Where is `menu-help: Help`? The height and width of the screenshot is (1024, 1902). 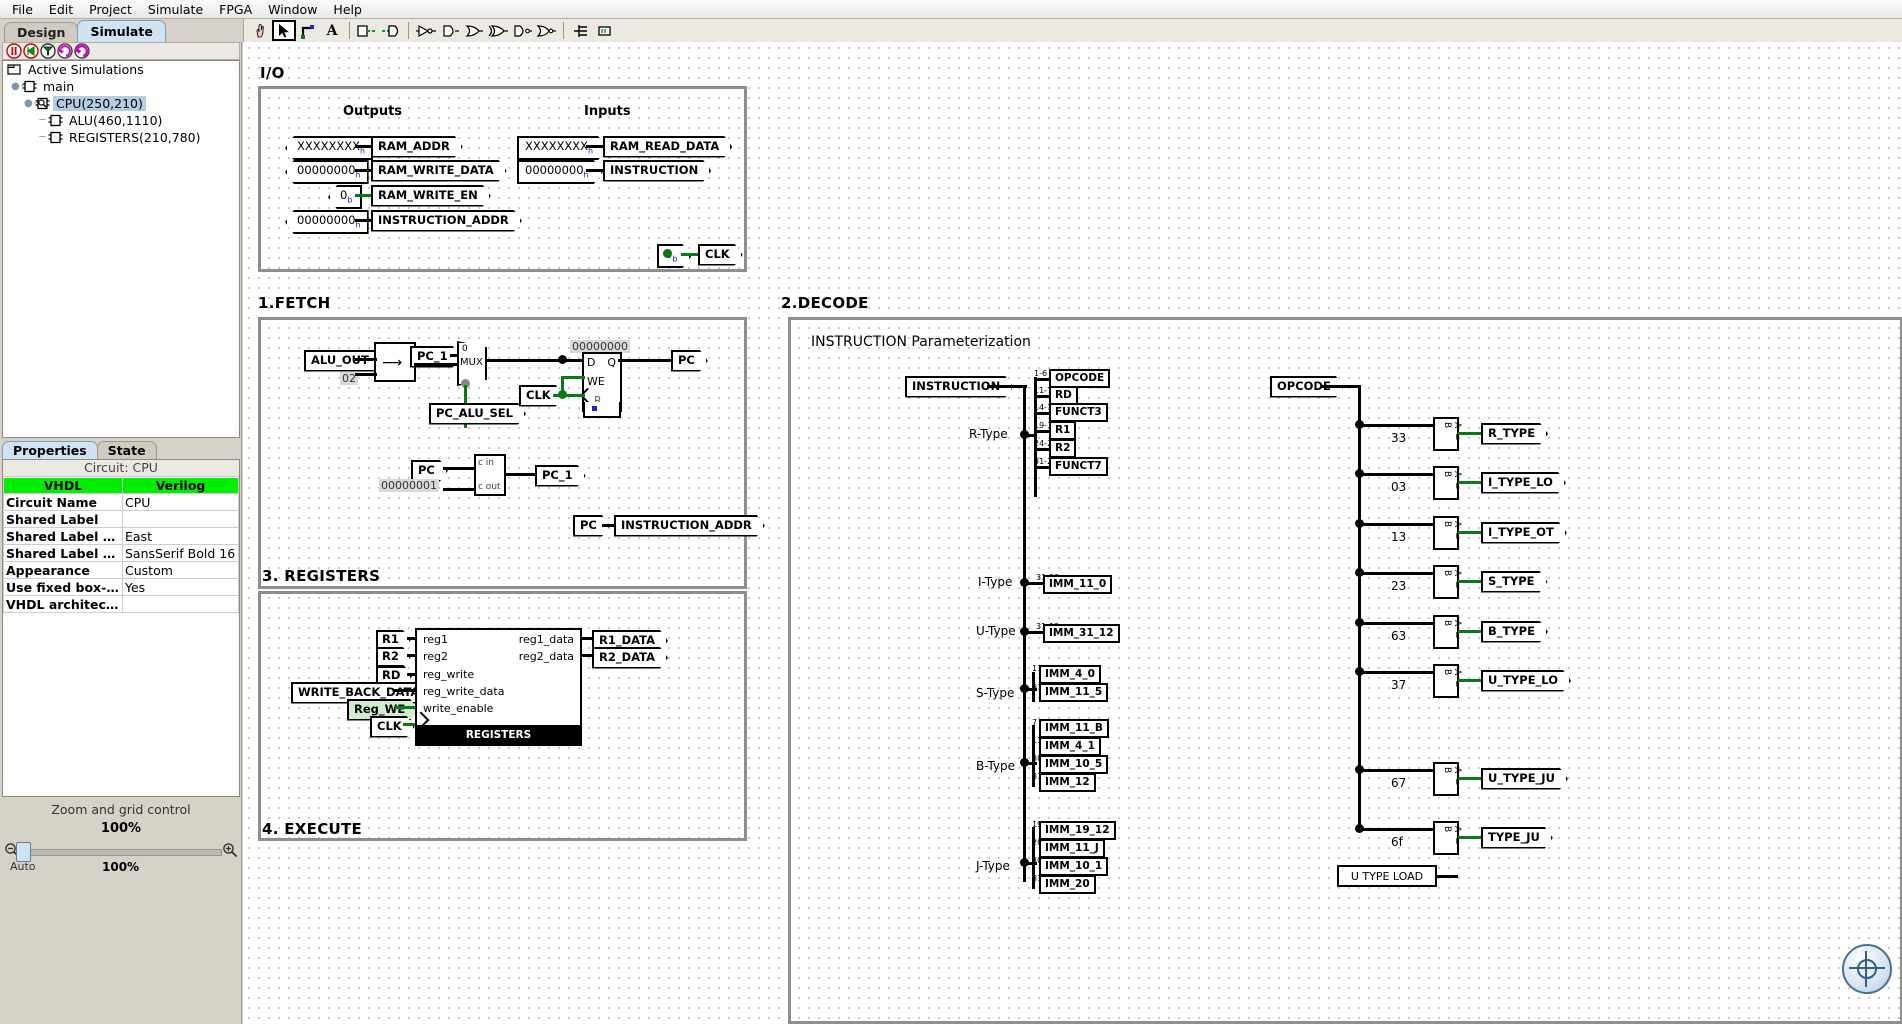
menu-help: Help is located at coordinates (347, 9).